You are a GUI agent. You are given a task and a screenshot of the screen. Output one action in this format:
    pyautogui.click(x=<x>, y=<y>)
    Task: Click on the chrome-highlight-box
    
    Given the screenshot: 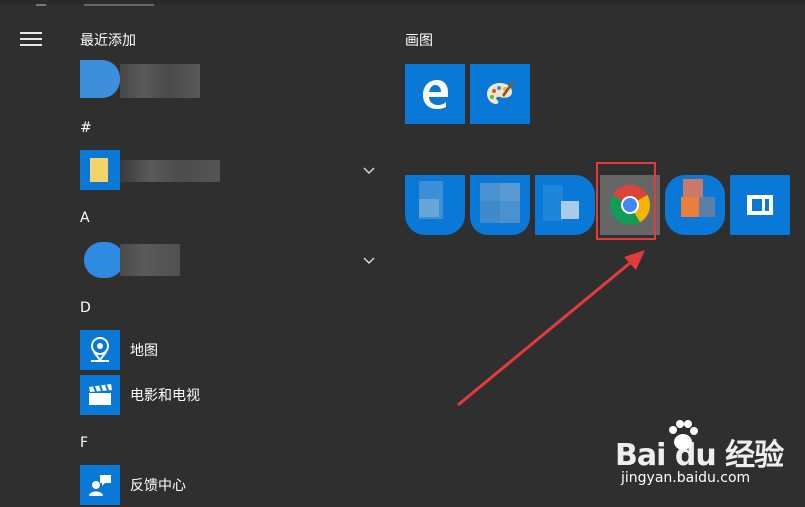 What is the action you would take?
    pyautogui.click(x=626, y=201)
    